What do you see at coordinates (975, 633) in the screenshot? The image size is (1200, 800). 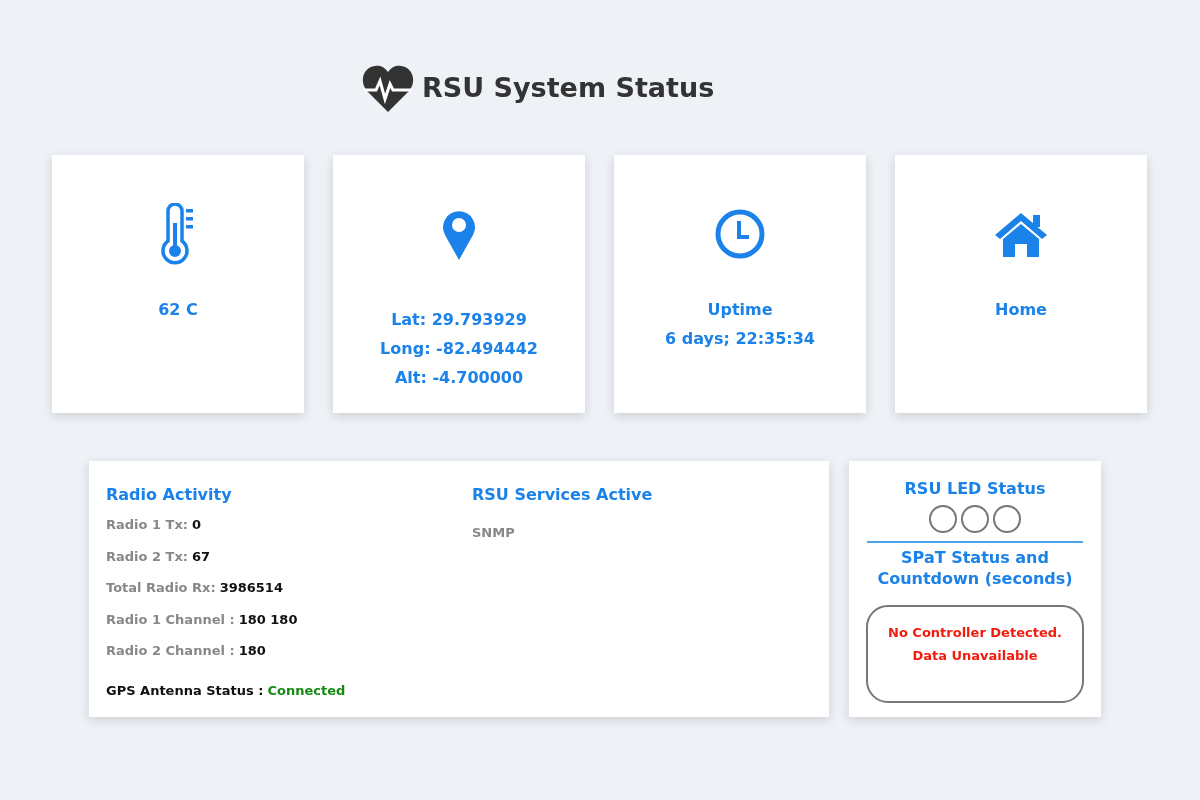 I see `error-message: No Controller Detected.` at bounding box center [975, 633].